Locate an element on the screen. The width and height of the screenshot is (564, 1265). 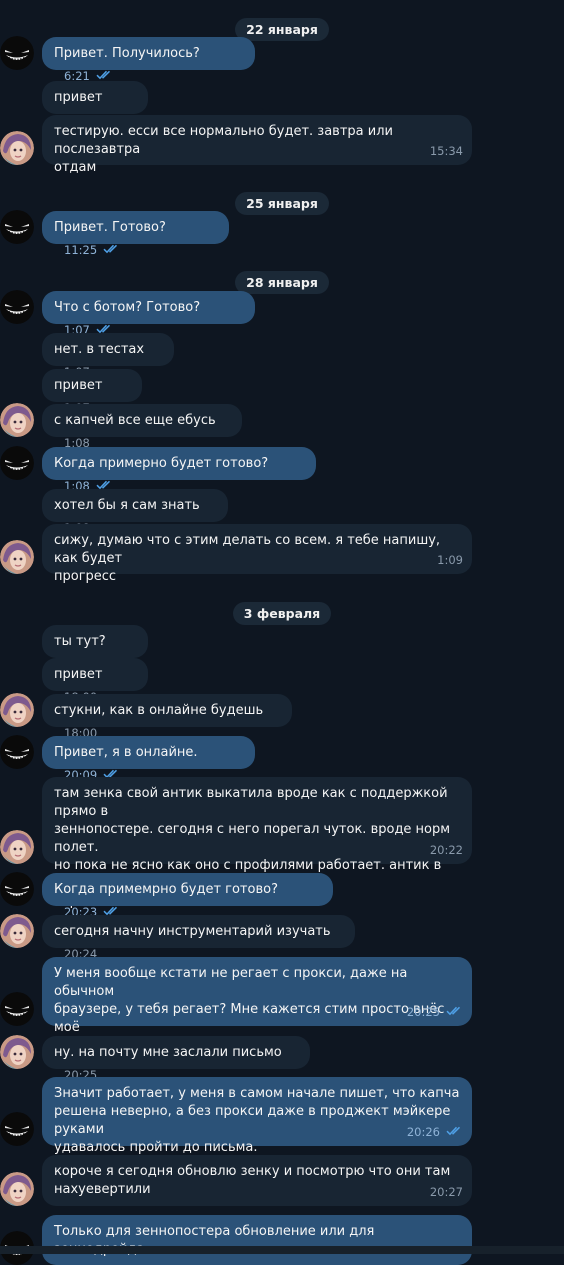
outgoing-message: Что с ботом? Готово? 1:07 is located at coordinates (148, 314).